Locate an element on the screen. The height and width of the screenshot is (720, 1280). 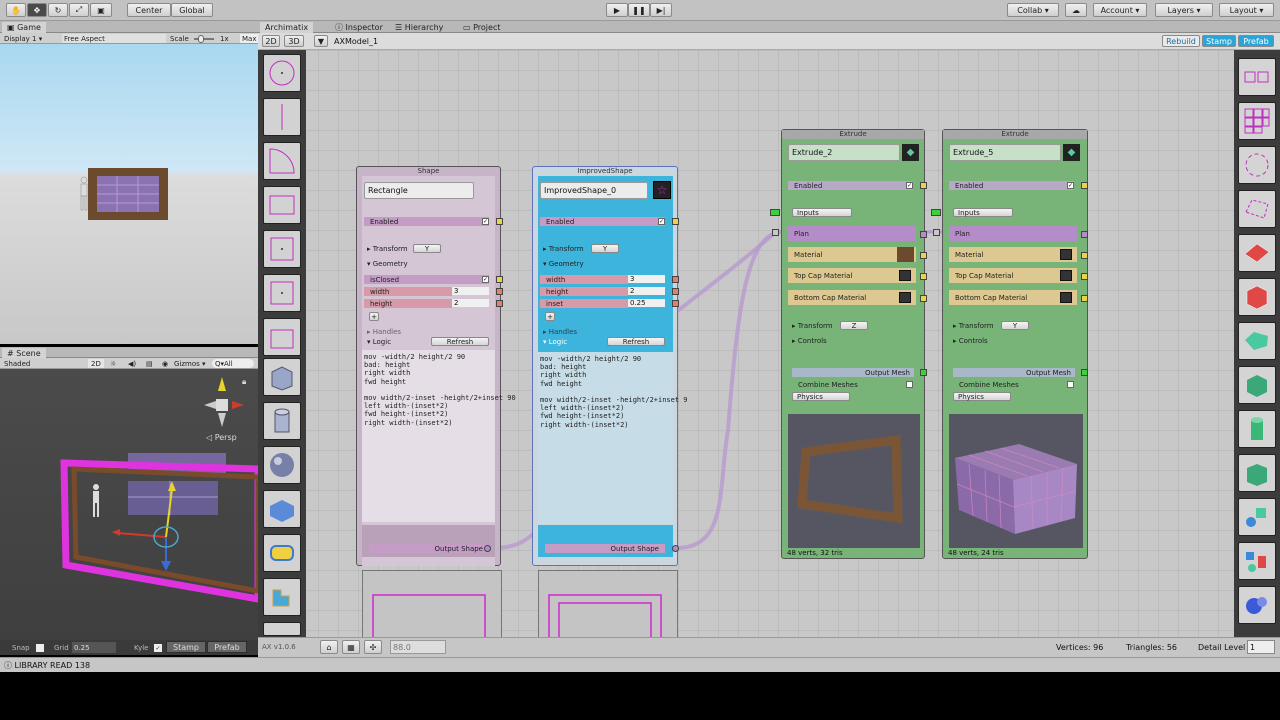
extrude2-plan-port is located at coordinates (936, 232).